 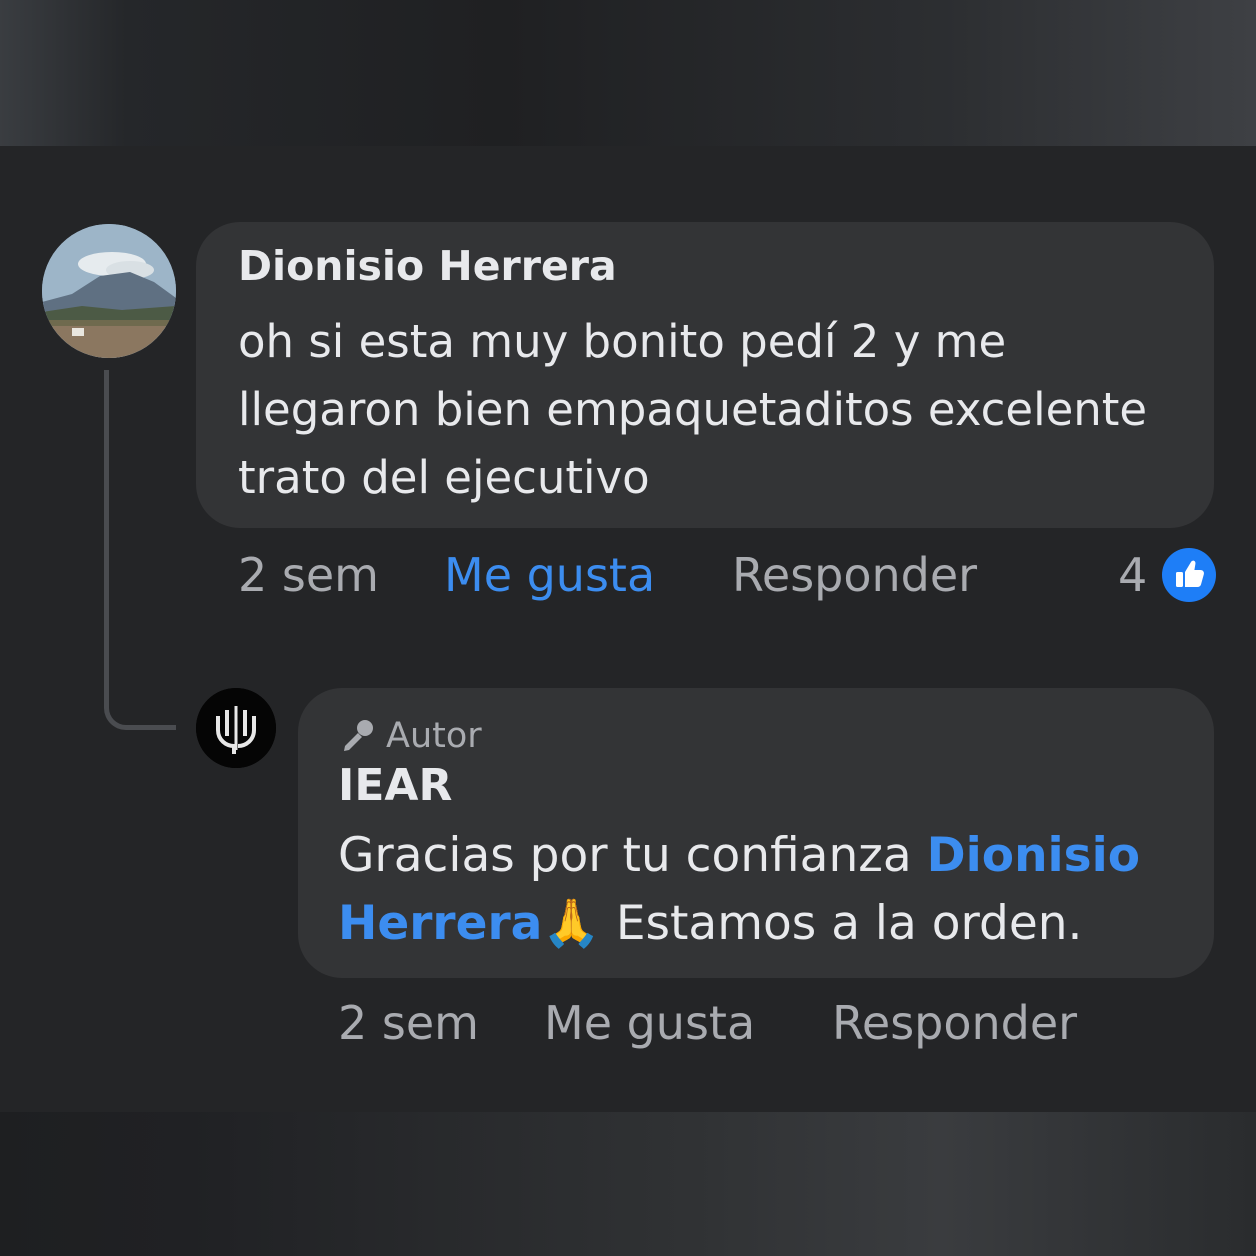 I want to click on comment-reply-button: Responder, so click(x=854, y=575).